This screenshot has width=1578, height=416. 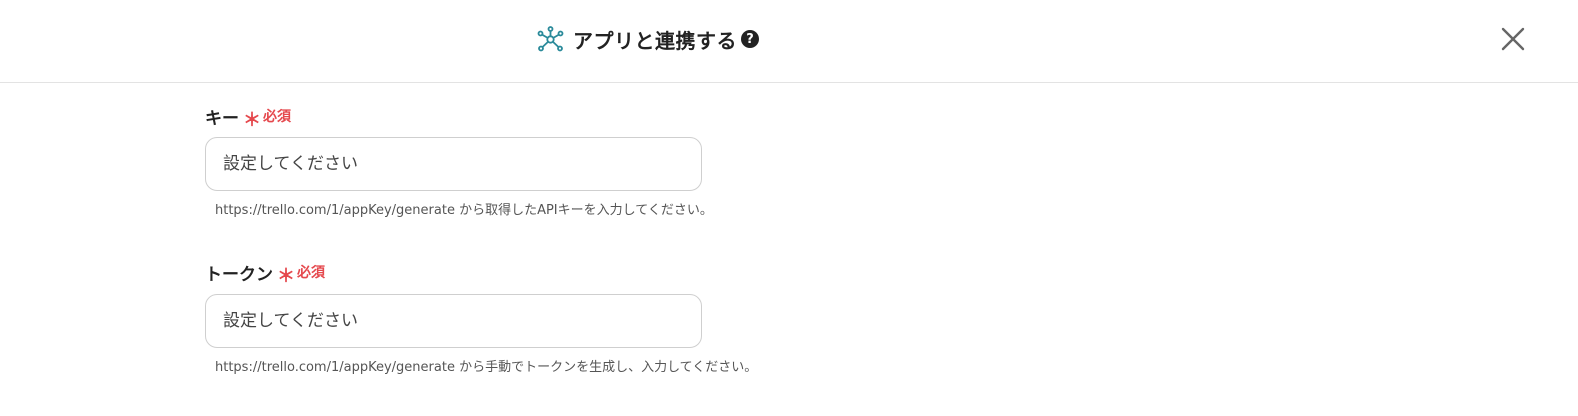 I want to click on network-hub-icon, so click(x=550, y=39).